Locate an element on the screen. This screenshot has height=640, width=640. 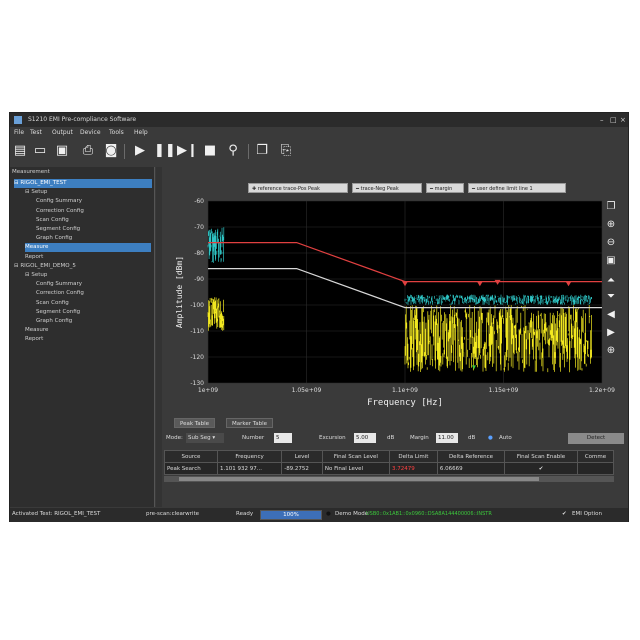
scroll-up-icon: ⏶ is located at coordinates (611, 281).